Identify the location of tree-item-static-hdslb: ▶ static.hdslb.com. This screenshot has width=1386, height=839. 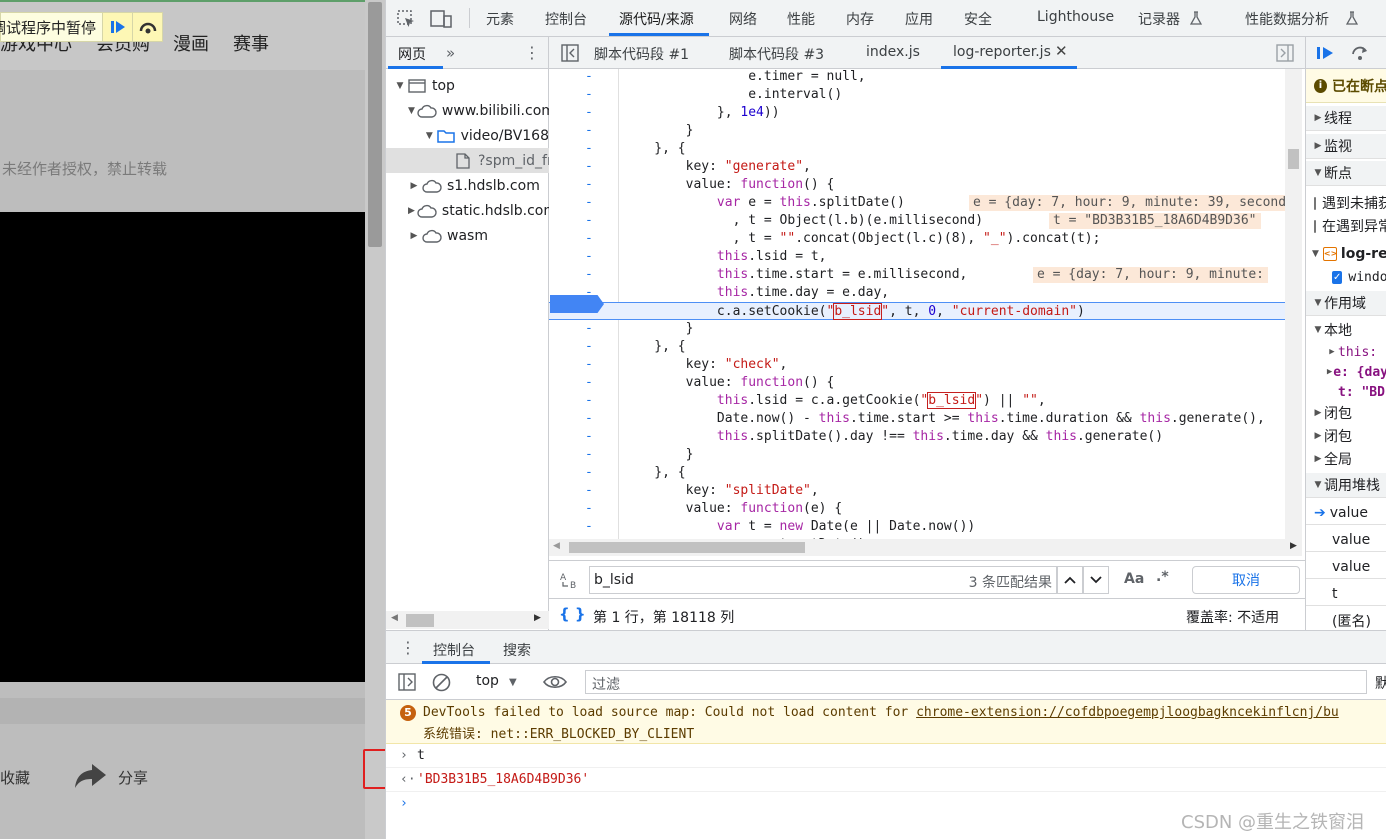
(467, 210).